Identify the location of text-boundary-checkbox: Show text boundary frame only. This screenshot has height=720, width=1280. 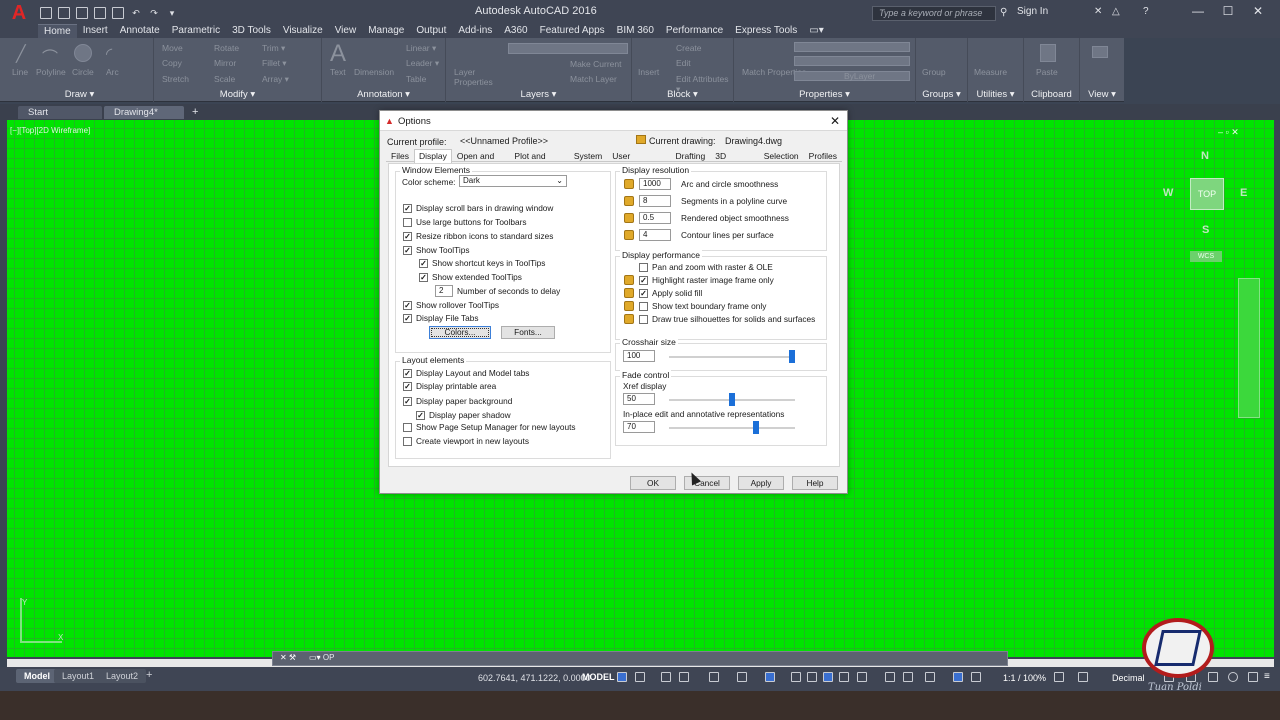
(702, 306).